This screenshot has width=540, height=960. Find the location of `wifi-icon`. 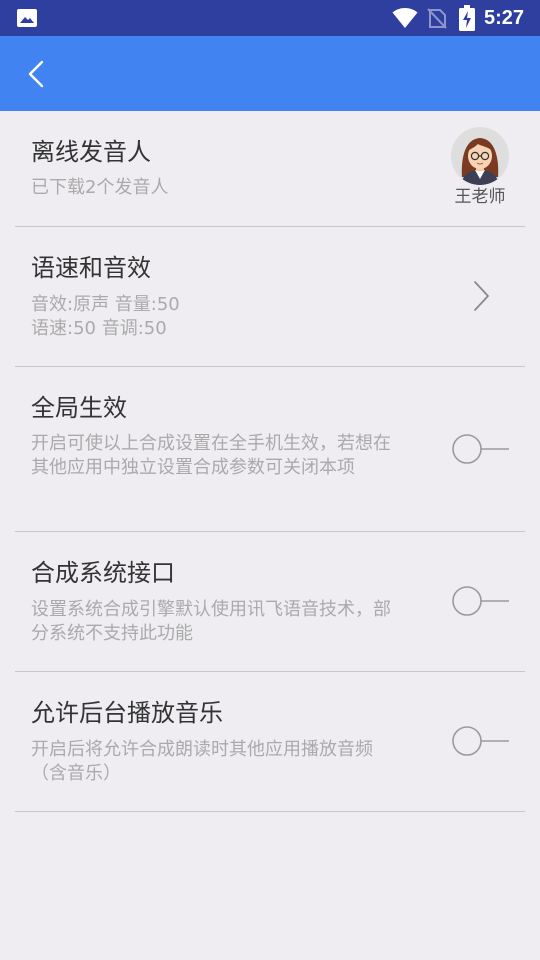

wifi-icon is located at coordinates (405, 18).